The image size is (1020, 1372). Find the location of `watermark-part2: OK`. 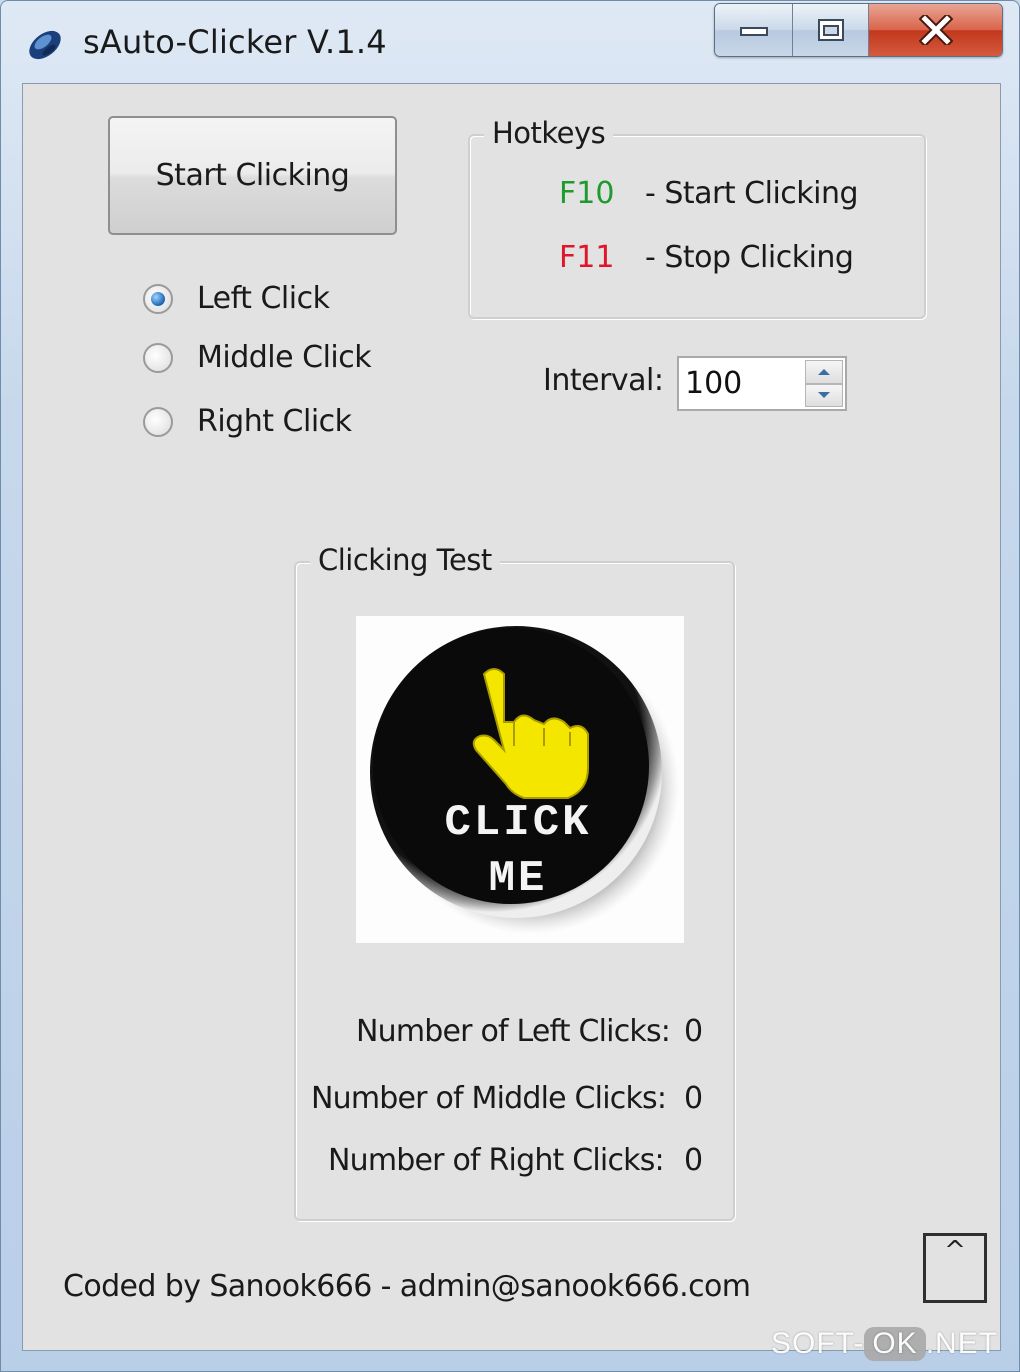

watermark-part2: OK is located at coordinates (895, 1344).